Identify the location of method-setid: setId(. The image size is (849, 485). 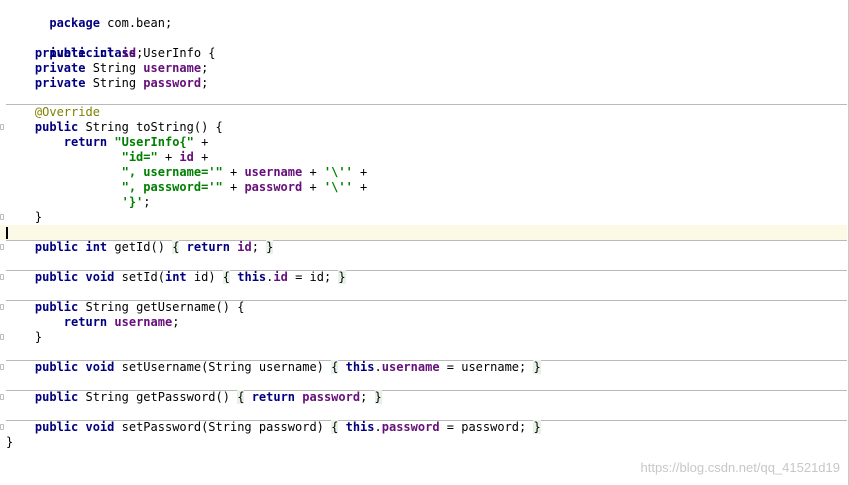
(139, 277).